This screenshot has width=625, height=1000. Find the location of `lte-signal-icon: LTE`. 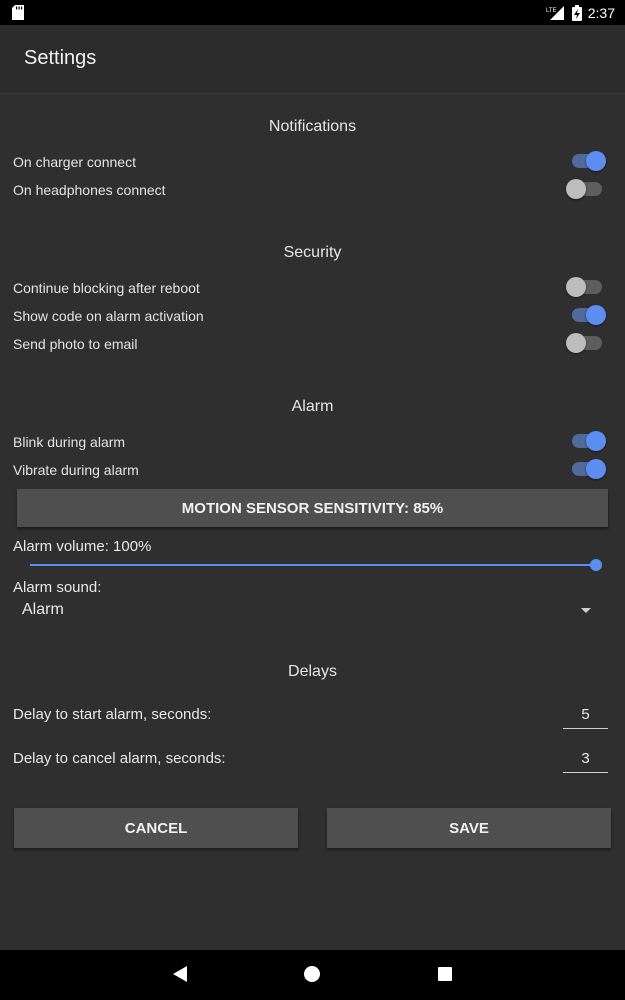

lte-signal-icon: LTE is located at coordinates (555, 12).